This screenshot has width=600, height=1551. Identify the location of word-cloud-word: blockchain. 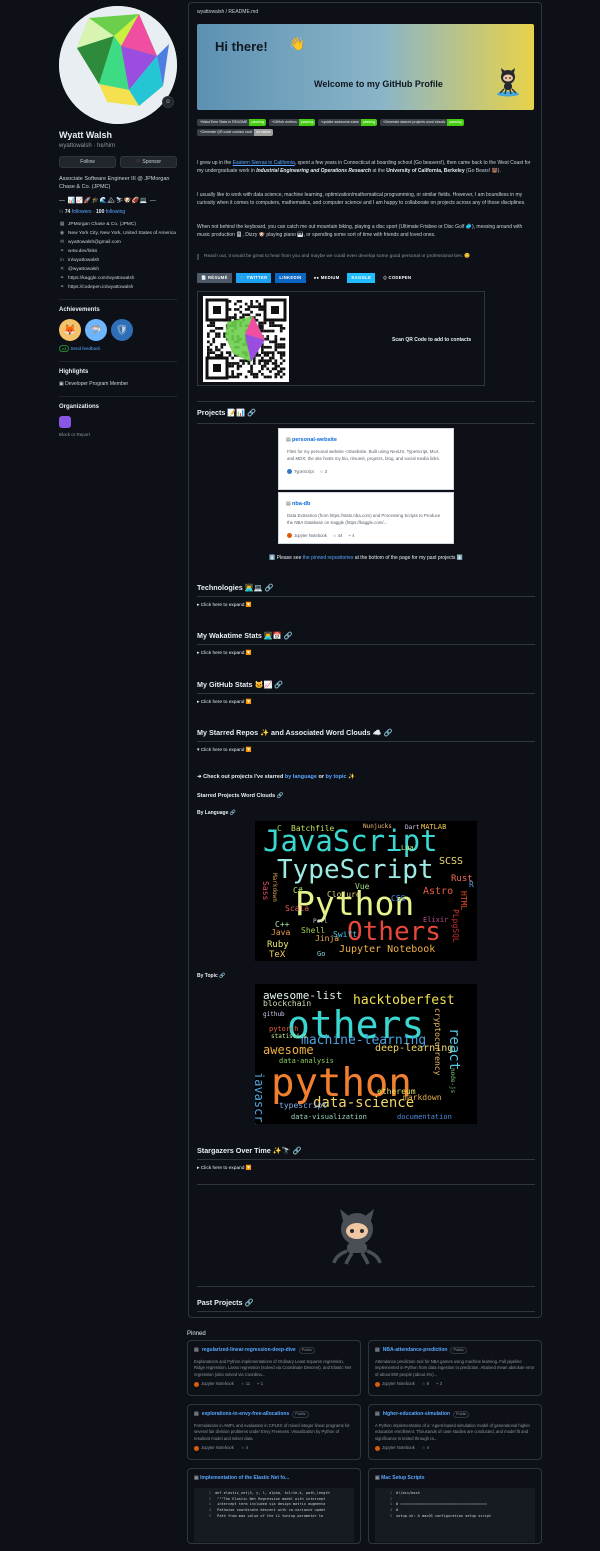
(287, 1003).